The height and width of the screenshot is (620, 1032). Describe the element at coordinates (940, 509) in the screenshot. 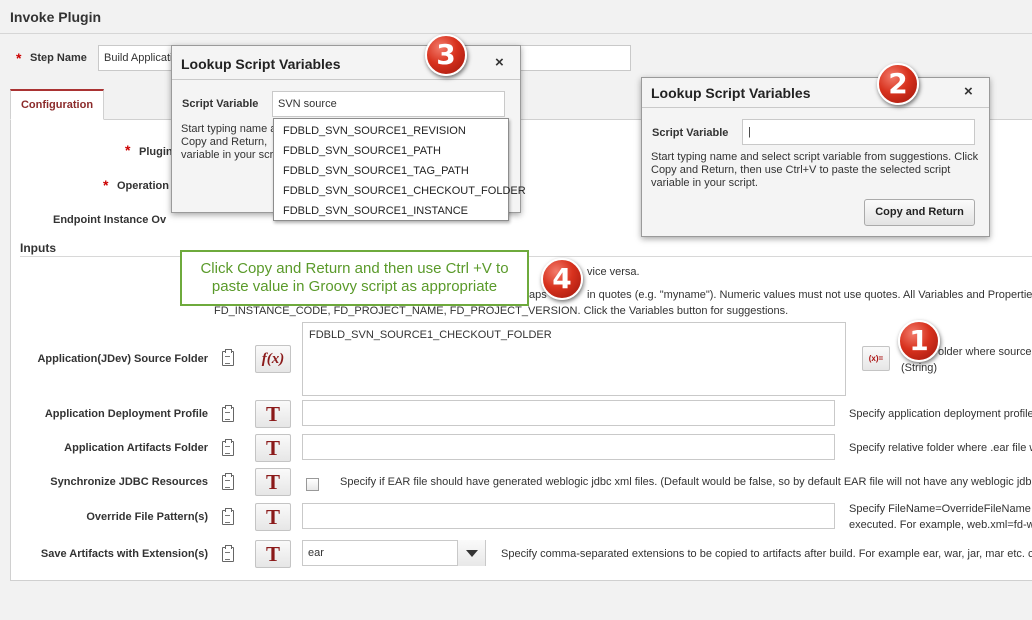

I see `override-pattern-desc: Specify FileName=OverrideFileName p` at that location.